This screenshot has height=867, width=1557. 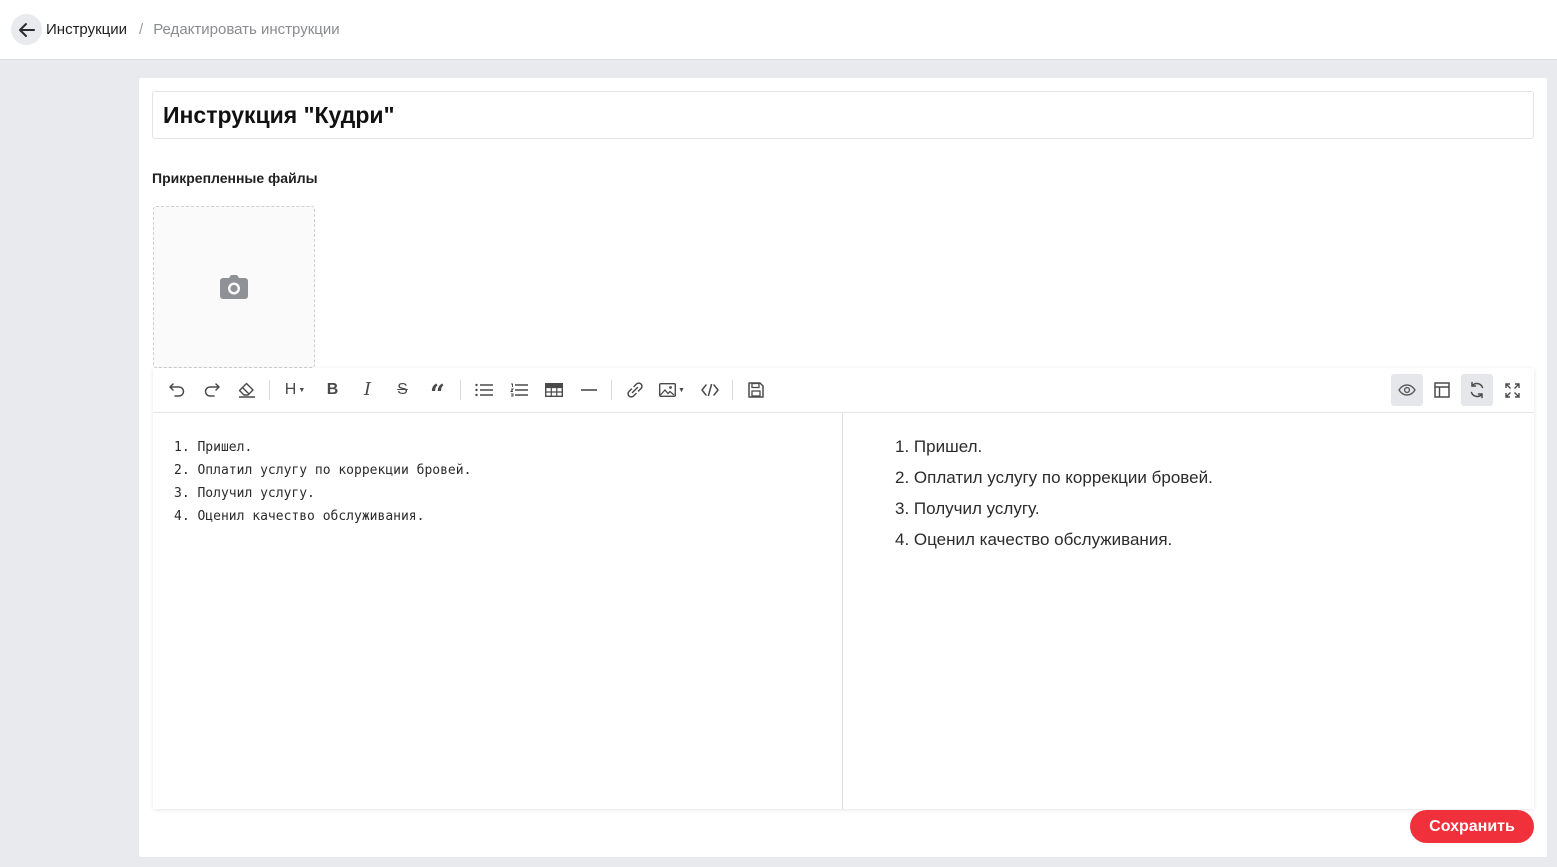 I want to click on italic-button: I, so click(x=367, y=390).